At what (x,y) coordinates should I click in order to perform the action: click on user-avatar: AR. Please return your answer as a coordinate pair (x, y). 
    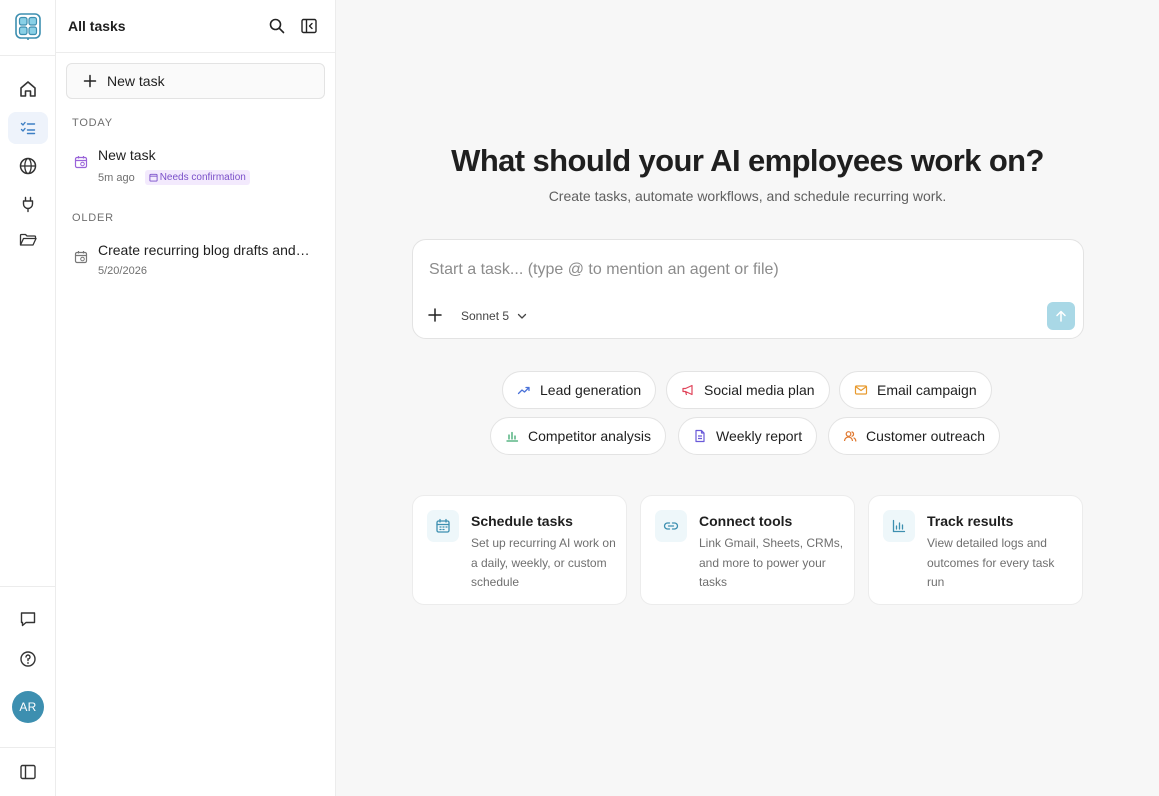
    Looking at the image, I should click on (28, 707).